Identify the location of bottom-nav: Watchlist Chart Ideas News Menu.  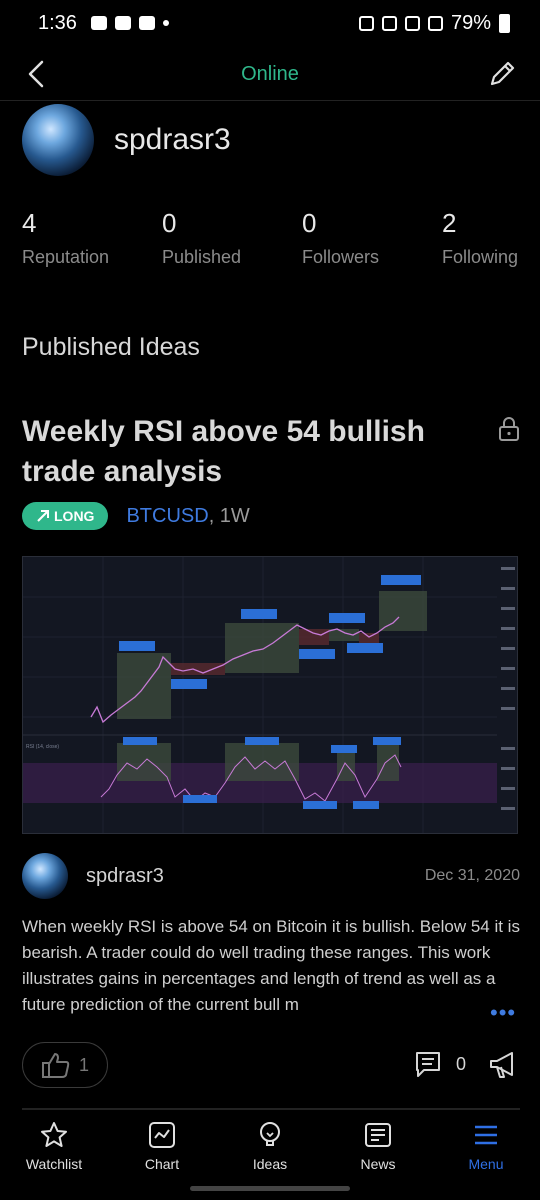
(270, 1147).